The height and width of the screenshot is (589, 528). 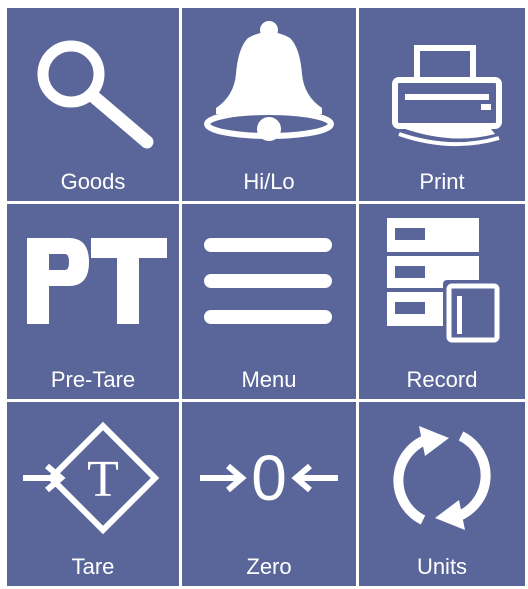 What do you see at coordinates (444, 280) in the screenshot?
I see `record-icon` at bounding box center [444, 280].